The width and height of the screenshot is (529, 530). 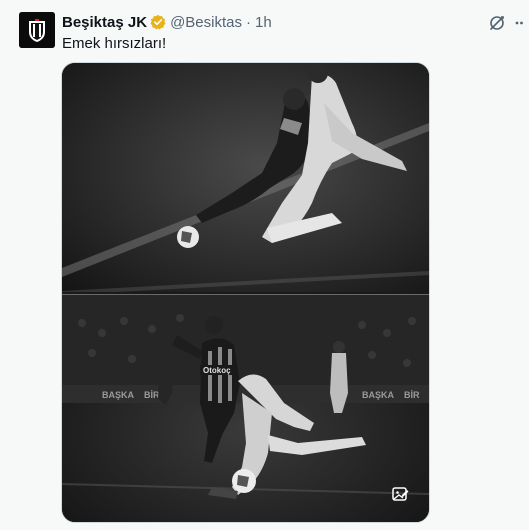 I want to click on author-name: Beşiktaş JK, so click(x=104, y=22).